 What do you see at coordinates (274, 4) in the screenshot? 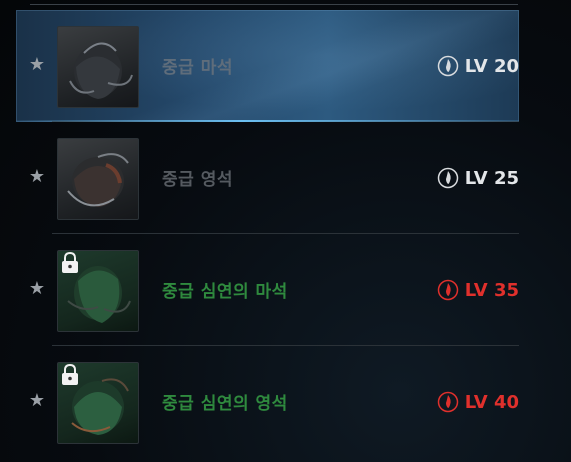
I see `top-divider` at bounding box center [274, 4].